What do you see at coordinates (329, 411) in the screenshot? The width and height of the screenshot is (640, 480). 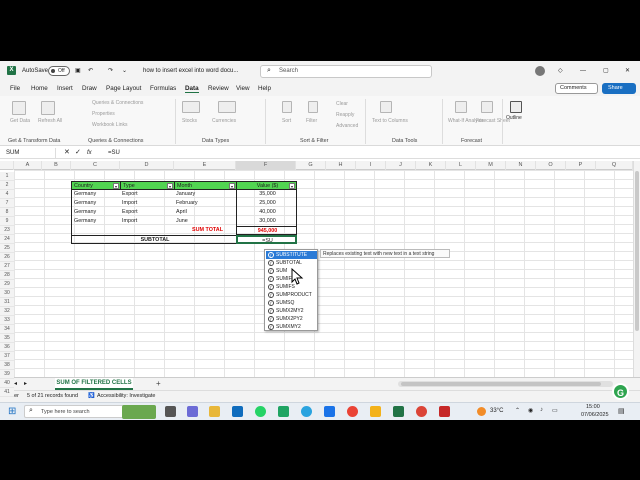 I see `app-icon` at bounding box center [329, 411].